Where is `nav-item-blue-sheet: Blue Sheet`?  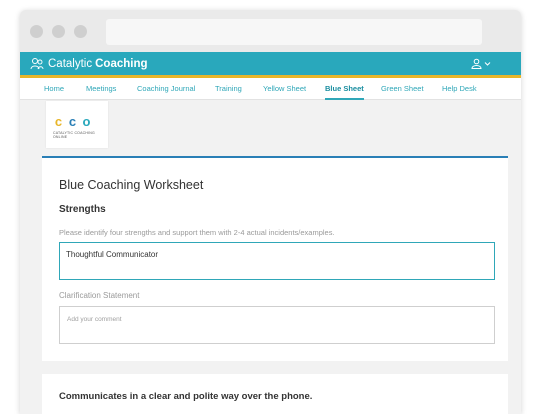
nav-item-blue-sheet: Blue Sheet is located at coordinates (344, 92).